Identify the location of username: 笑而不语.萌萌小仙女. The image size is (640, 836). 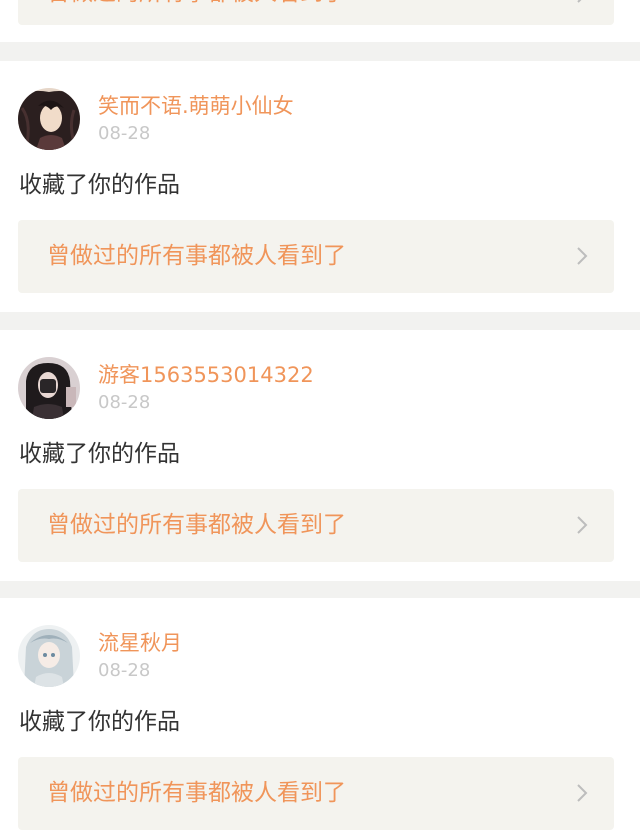
(196, 106).